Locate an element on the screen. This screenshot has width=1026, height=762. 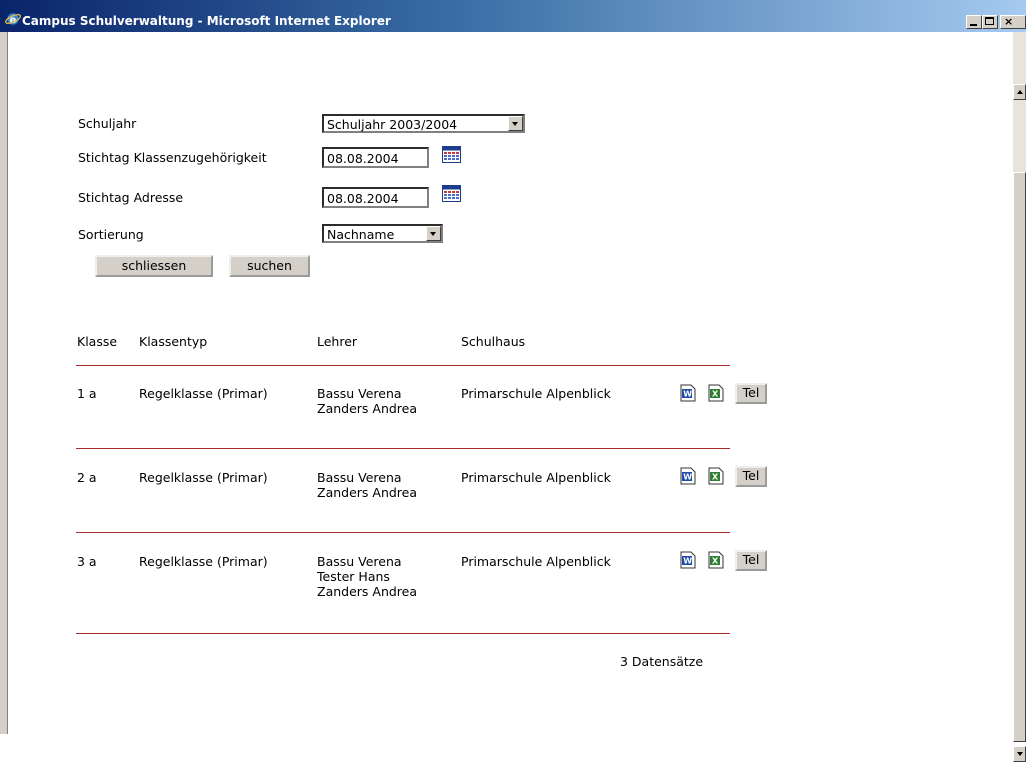
close-icon: × is located at coordinates (1009, 21).